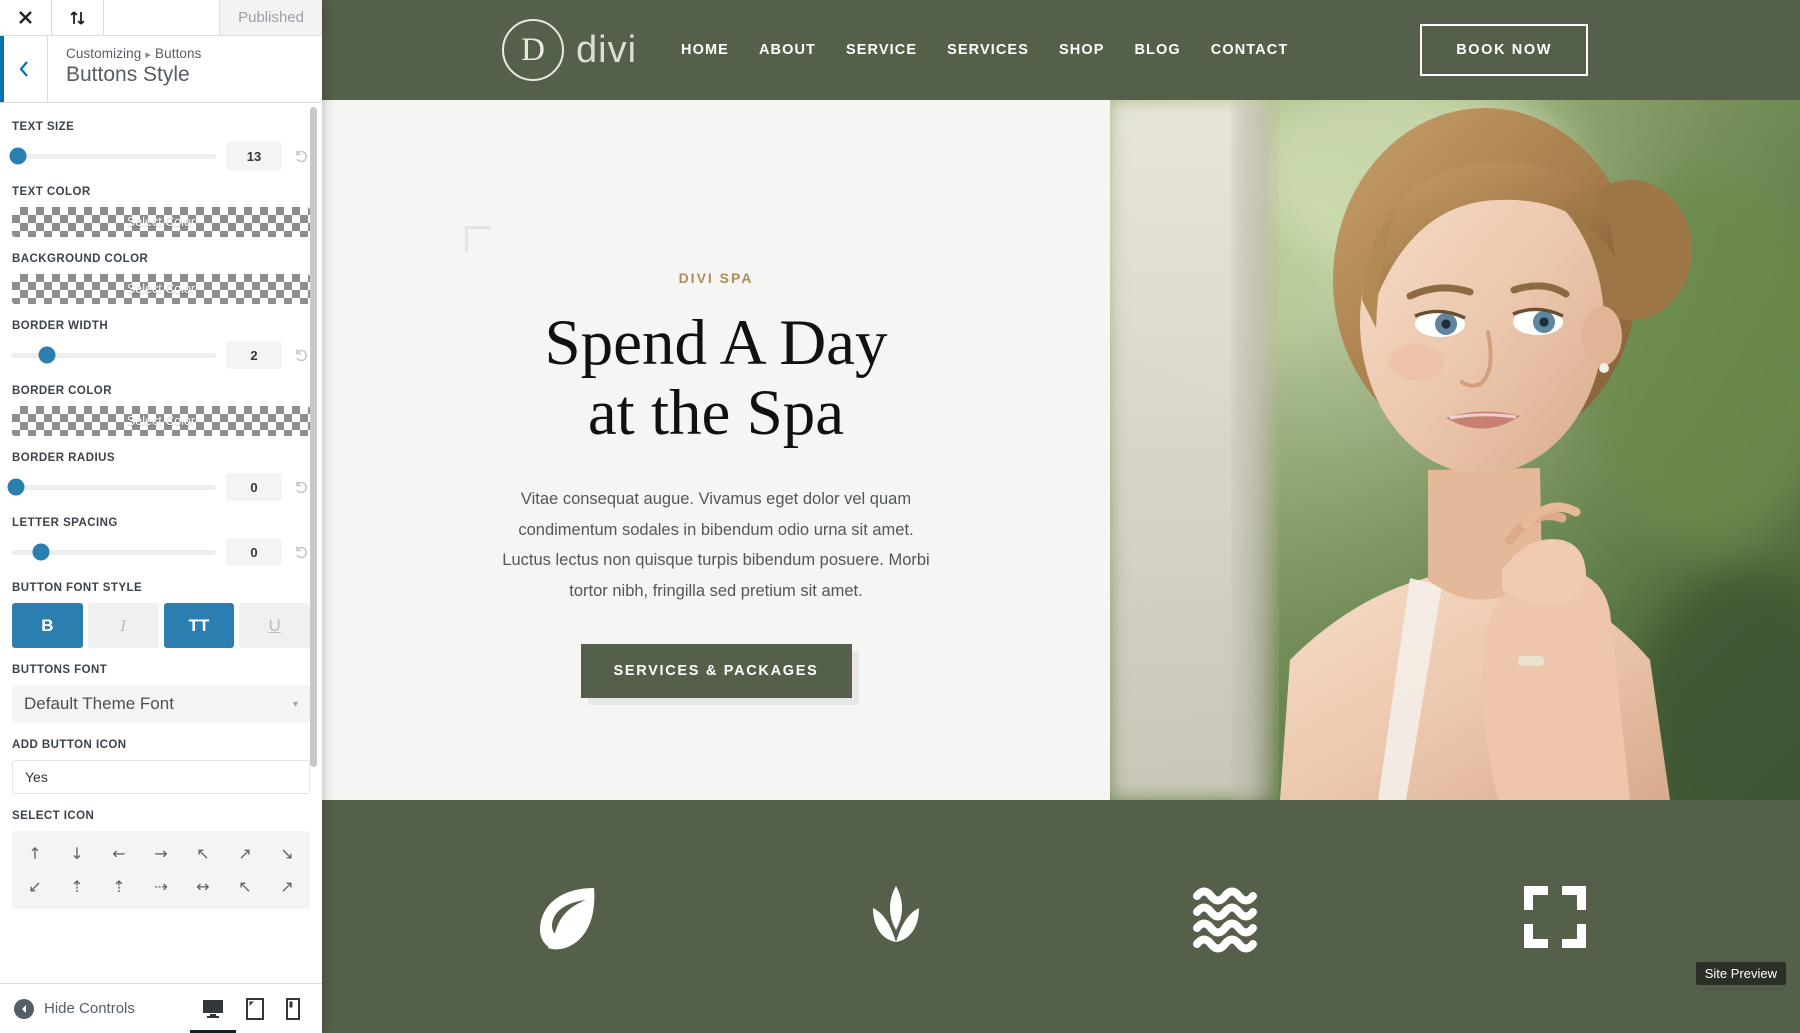 The width and height of the screenshot is (1800, 1033). I want to click on services-packages-button: SERVICES & PACKAGES, so click(716, 671).